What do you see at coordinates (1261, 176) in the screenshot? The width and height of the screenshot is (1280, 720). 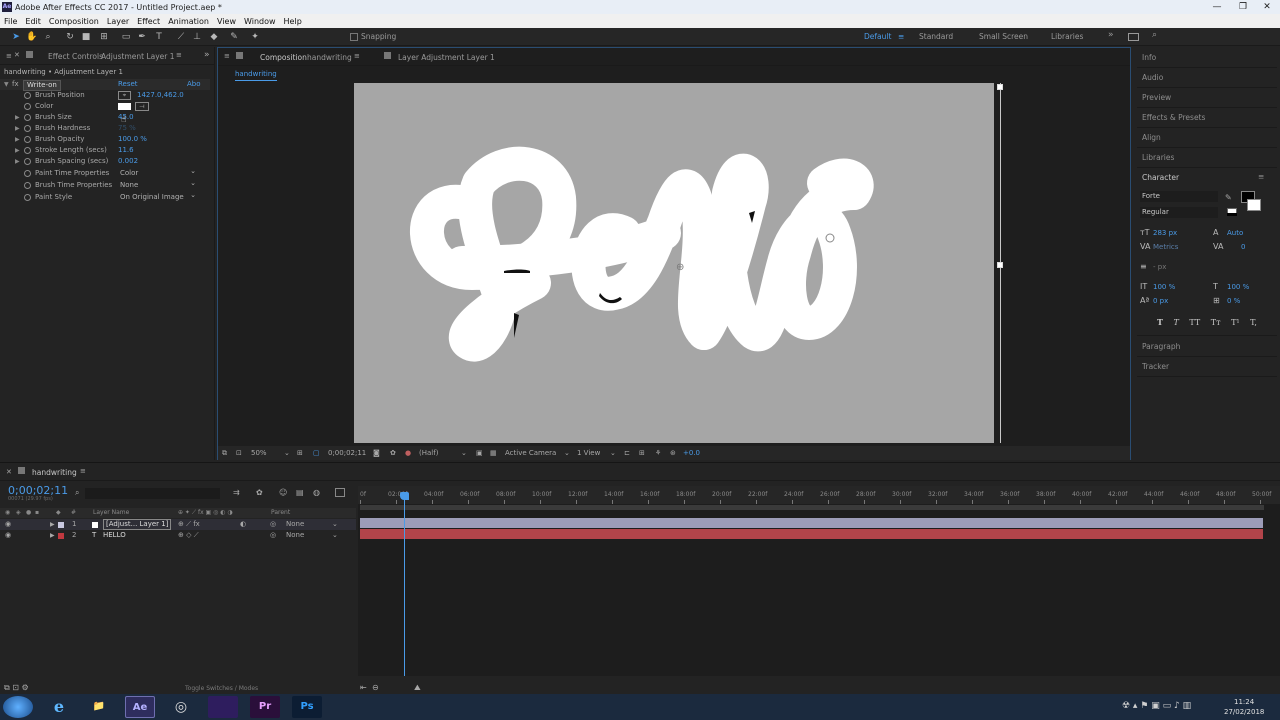 I see `character-menu-icon: ≡` at bounding box center [1261, 176].